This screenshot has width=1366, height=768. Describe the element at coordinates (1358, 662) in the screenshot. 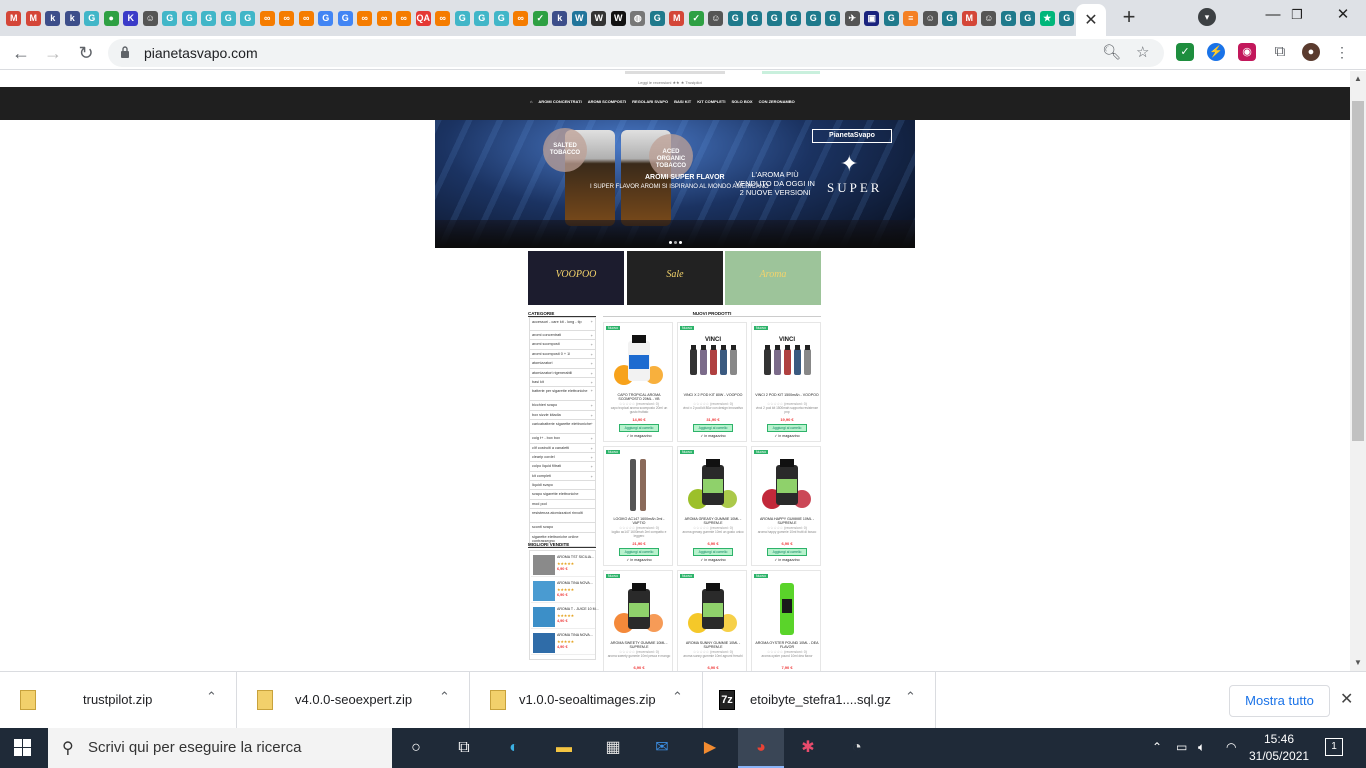

I see `scroll-down-icon: ▼` at that location.